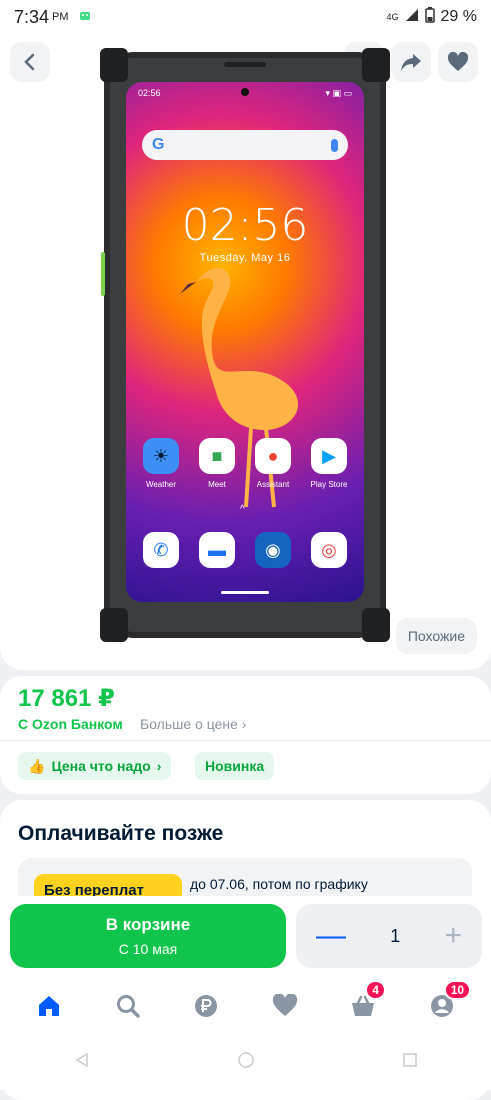  I want to click on ruble-icon, so click(206, 1006).